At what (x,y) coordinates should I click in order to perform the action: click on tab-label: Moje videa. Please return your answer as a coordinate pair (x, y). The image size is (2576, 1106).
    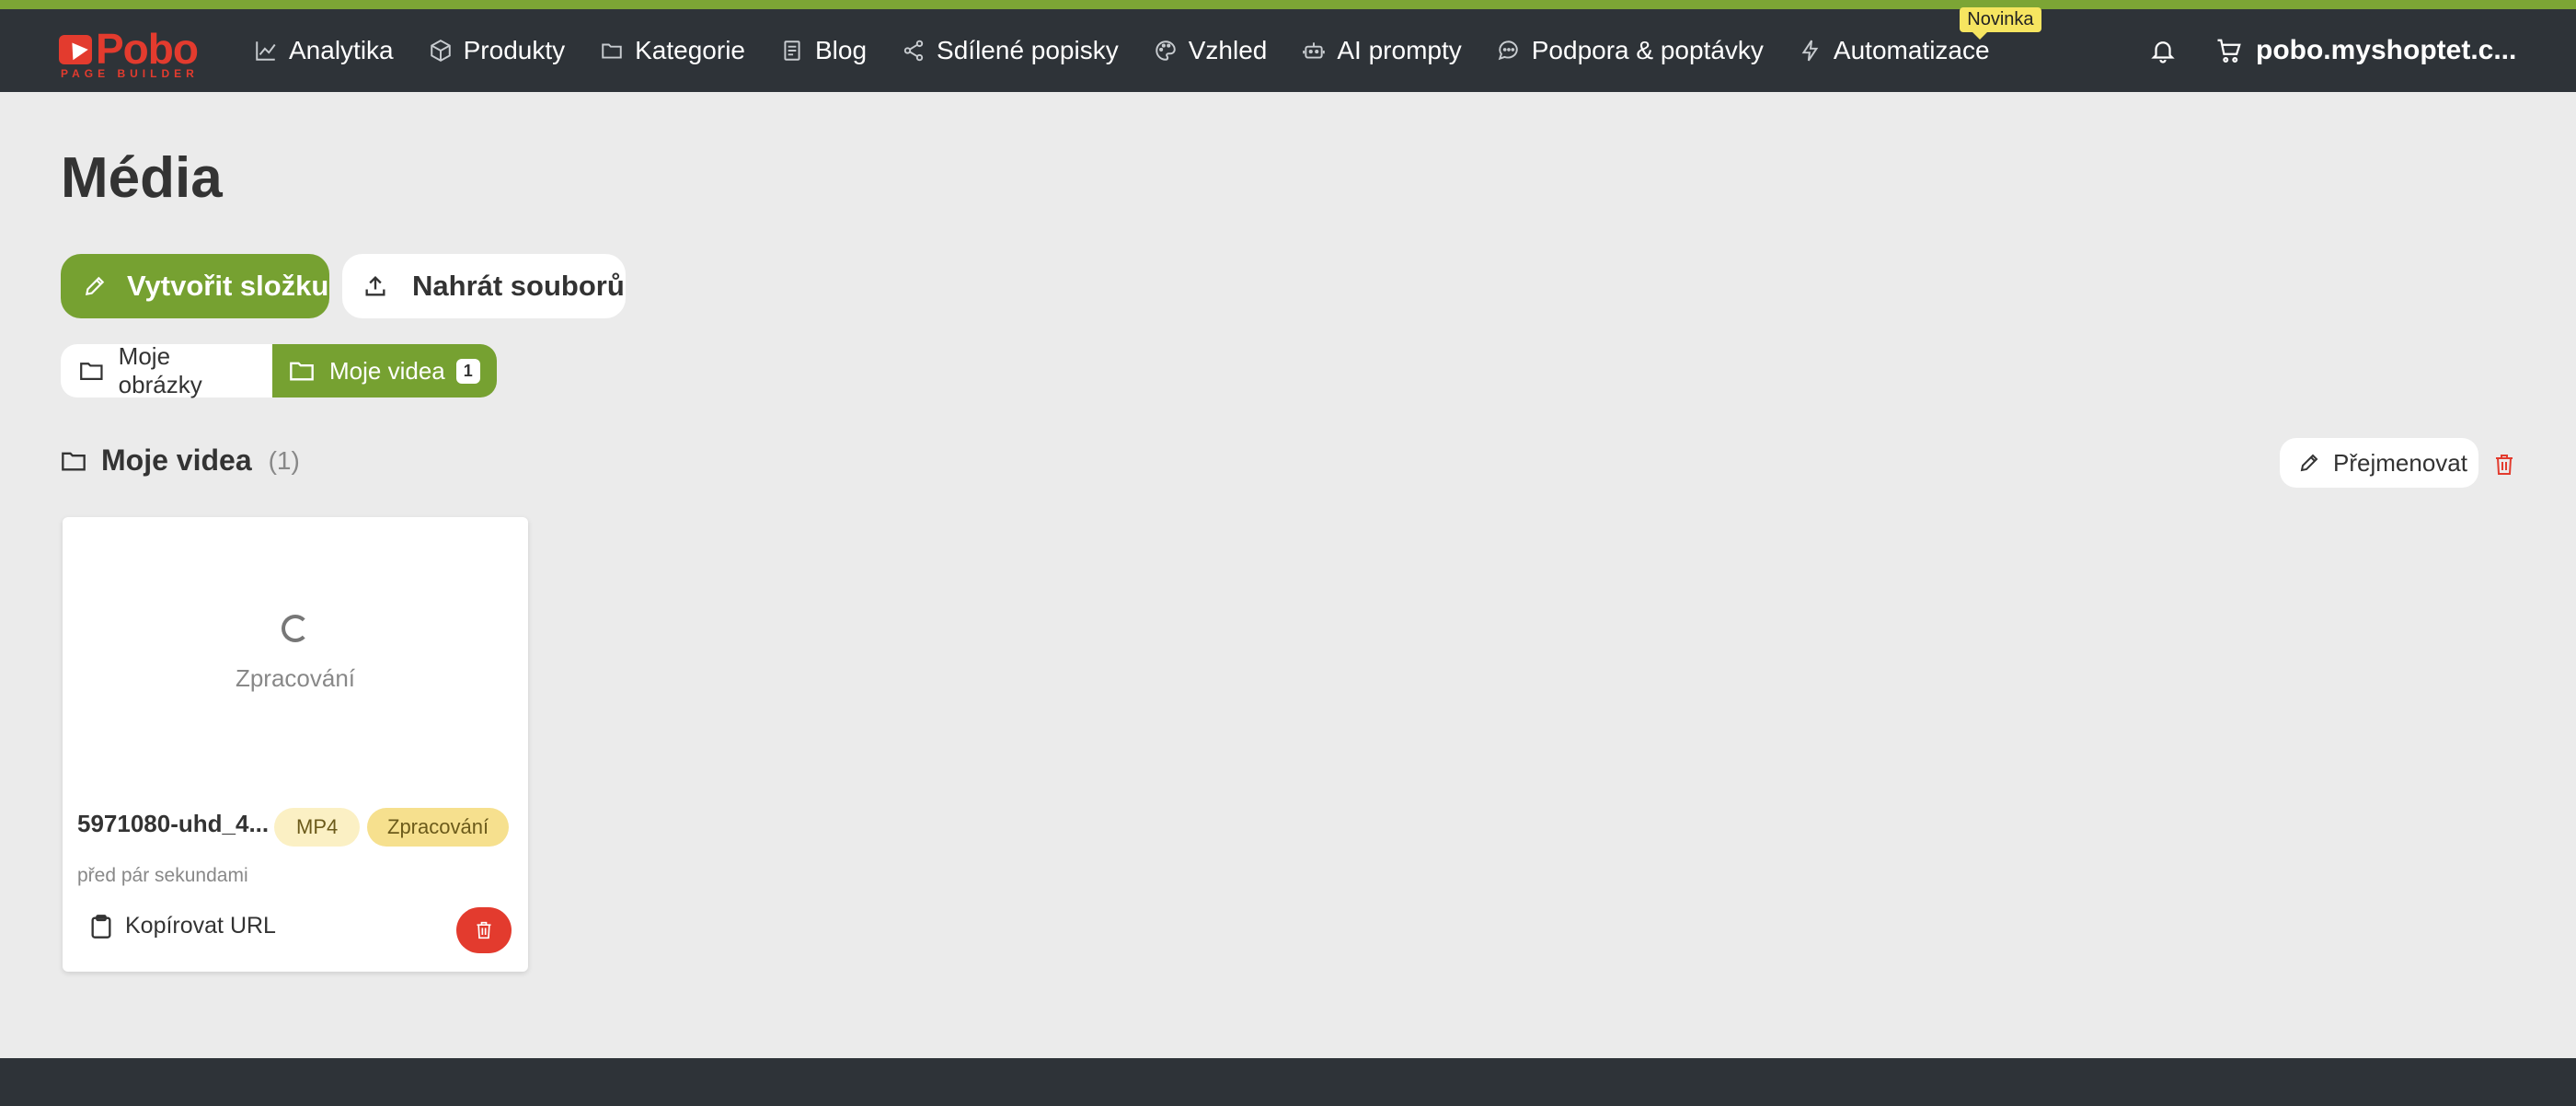
    Looking at the image, I should click on (387, 370).